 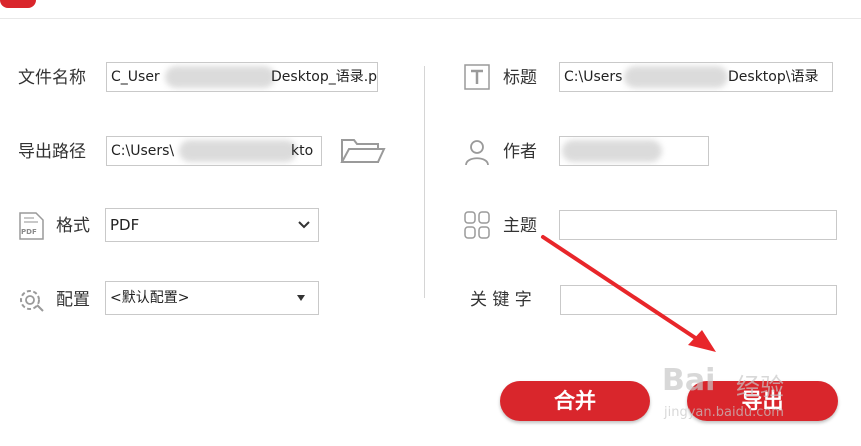 I want to click on header-divider, so click(x=430, y=18).